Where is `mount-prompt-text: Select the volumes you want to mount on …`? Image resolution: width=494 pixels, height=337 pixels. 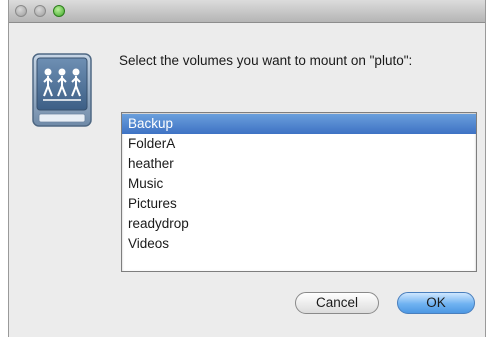 mount-prompt-text: Select the volumes you want to mount on … is located at coordinates (266, 60).